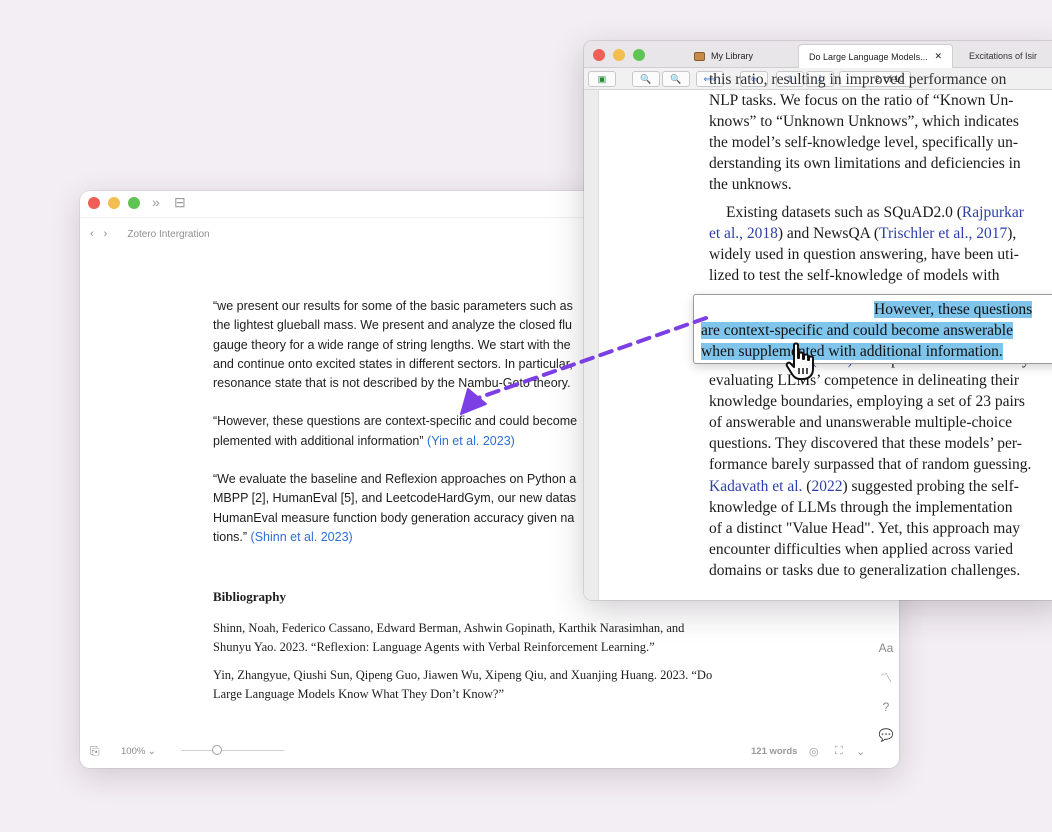 The width and height of the screenshot is (1052, 832). What do you see at coordinates (943, 233) in the screenshot?
I see `reference-link: Trischler et al., 2017` at bounding box center [943, 233].